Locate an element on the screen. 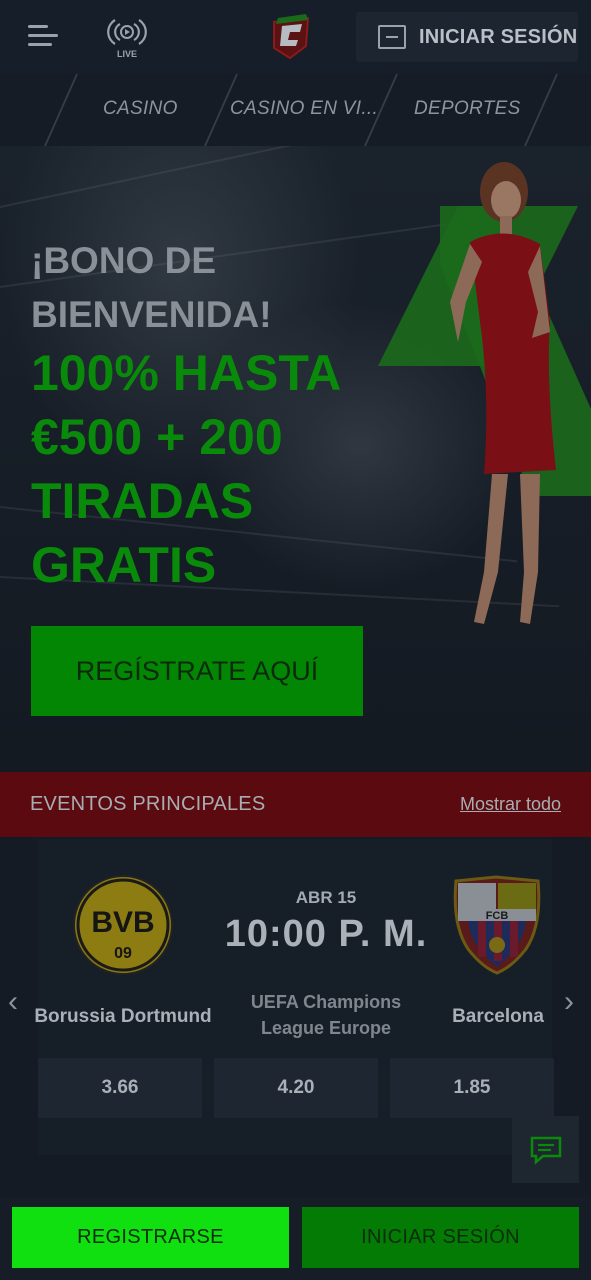  header-login-button: INICIAR SESIÓN is located at coordinates (467, 37).